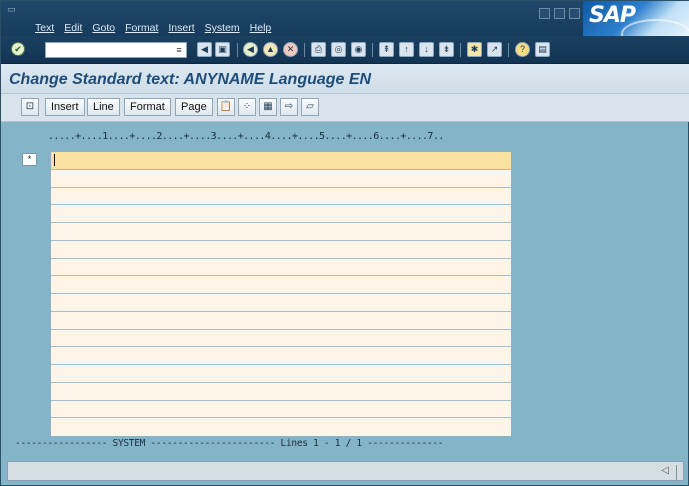  Describe the element at coordinates (179, 50) in the screenshot. I see `history-icon: ≡` at that location.